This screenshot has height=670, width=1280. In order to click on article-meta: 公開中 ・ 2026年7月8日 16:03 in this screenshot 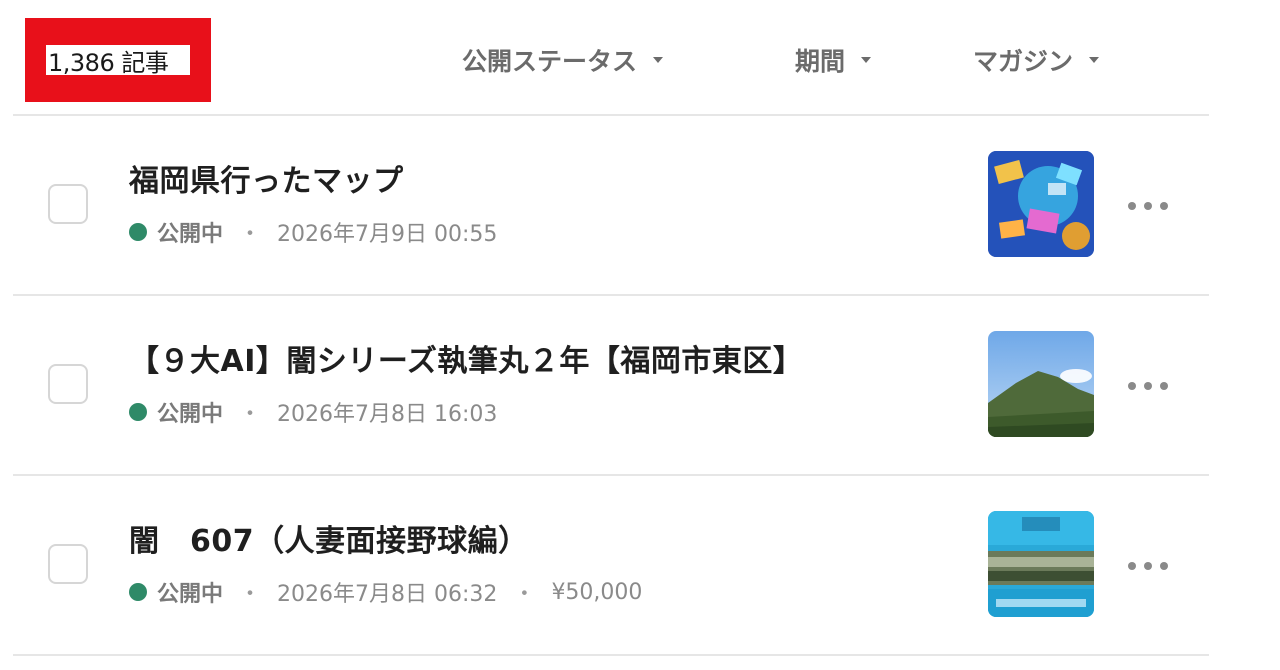, I will do `click(313, 412)`.